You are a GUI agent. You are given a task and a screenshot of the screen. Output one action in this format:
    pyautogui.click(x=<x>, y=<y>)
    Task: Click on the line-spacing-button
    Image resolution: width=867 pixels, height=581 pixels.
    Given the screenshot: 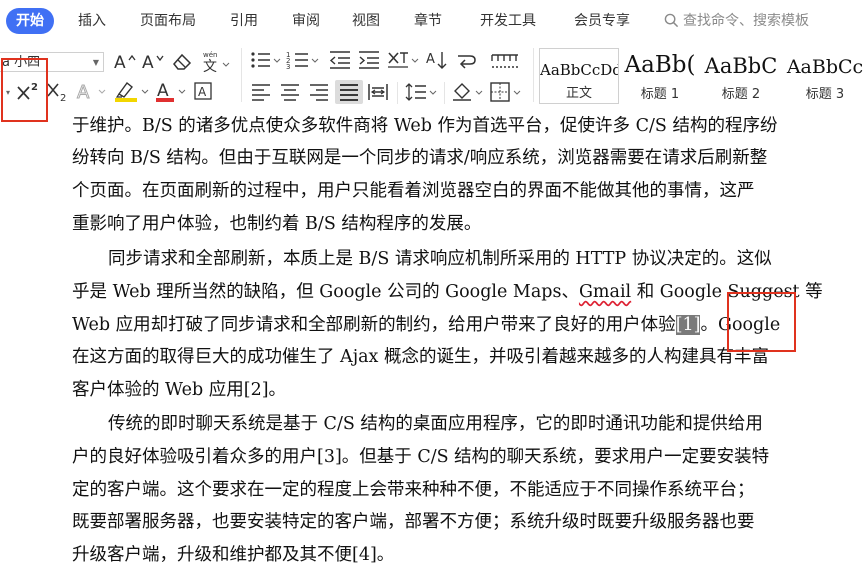 What is the action you would take?
    pyautogui.click(x=421, y=92)
    